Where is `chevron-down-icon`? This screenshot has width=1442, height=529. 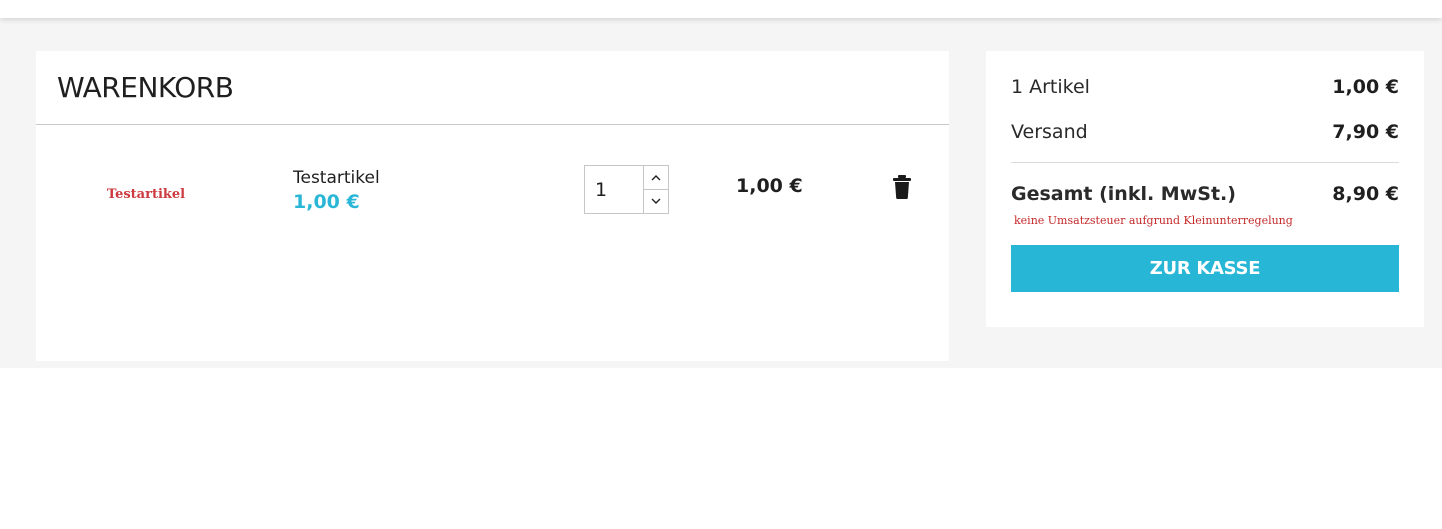
chevron-down-icon is located at coordinates (656, 201).